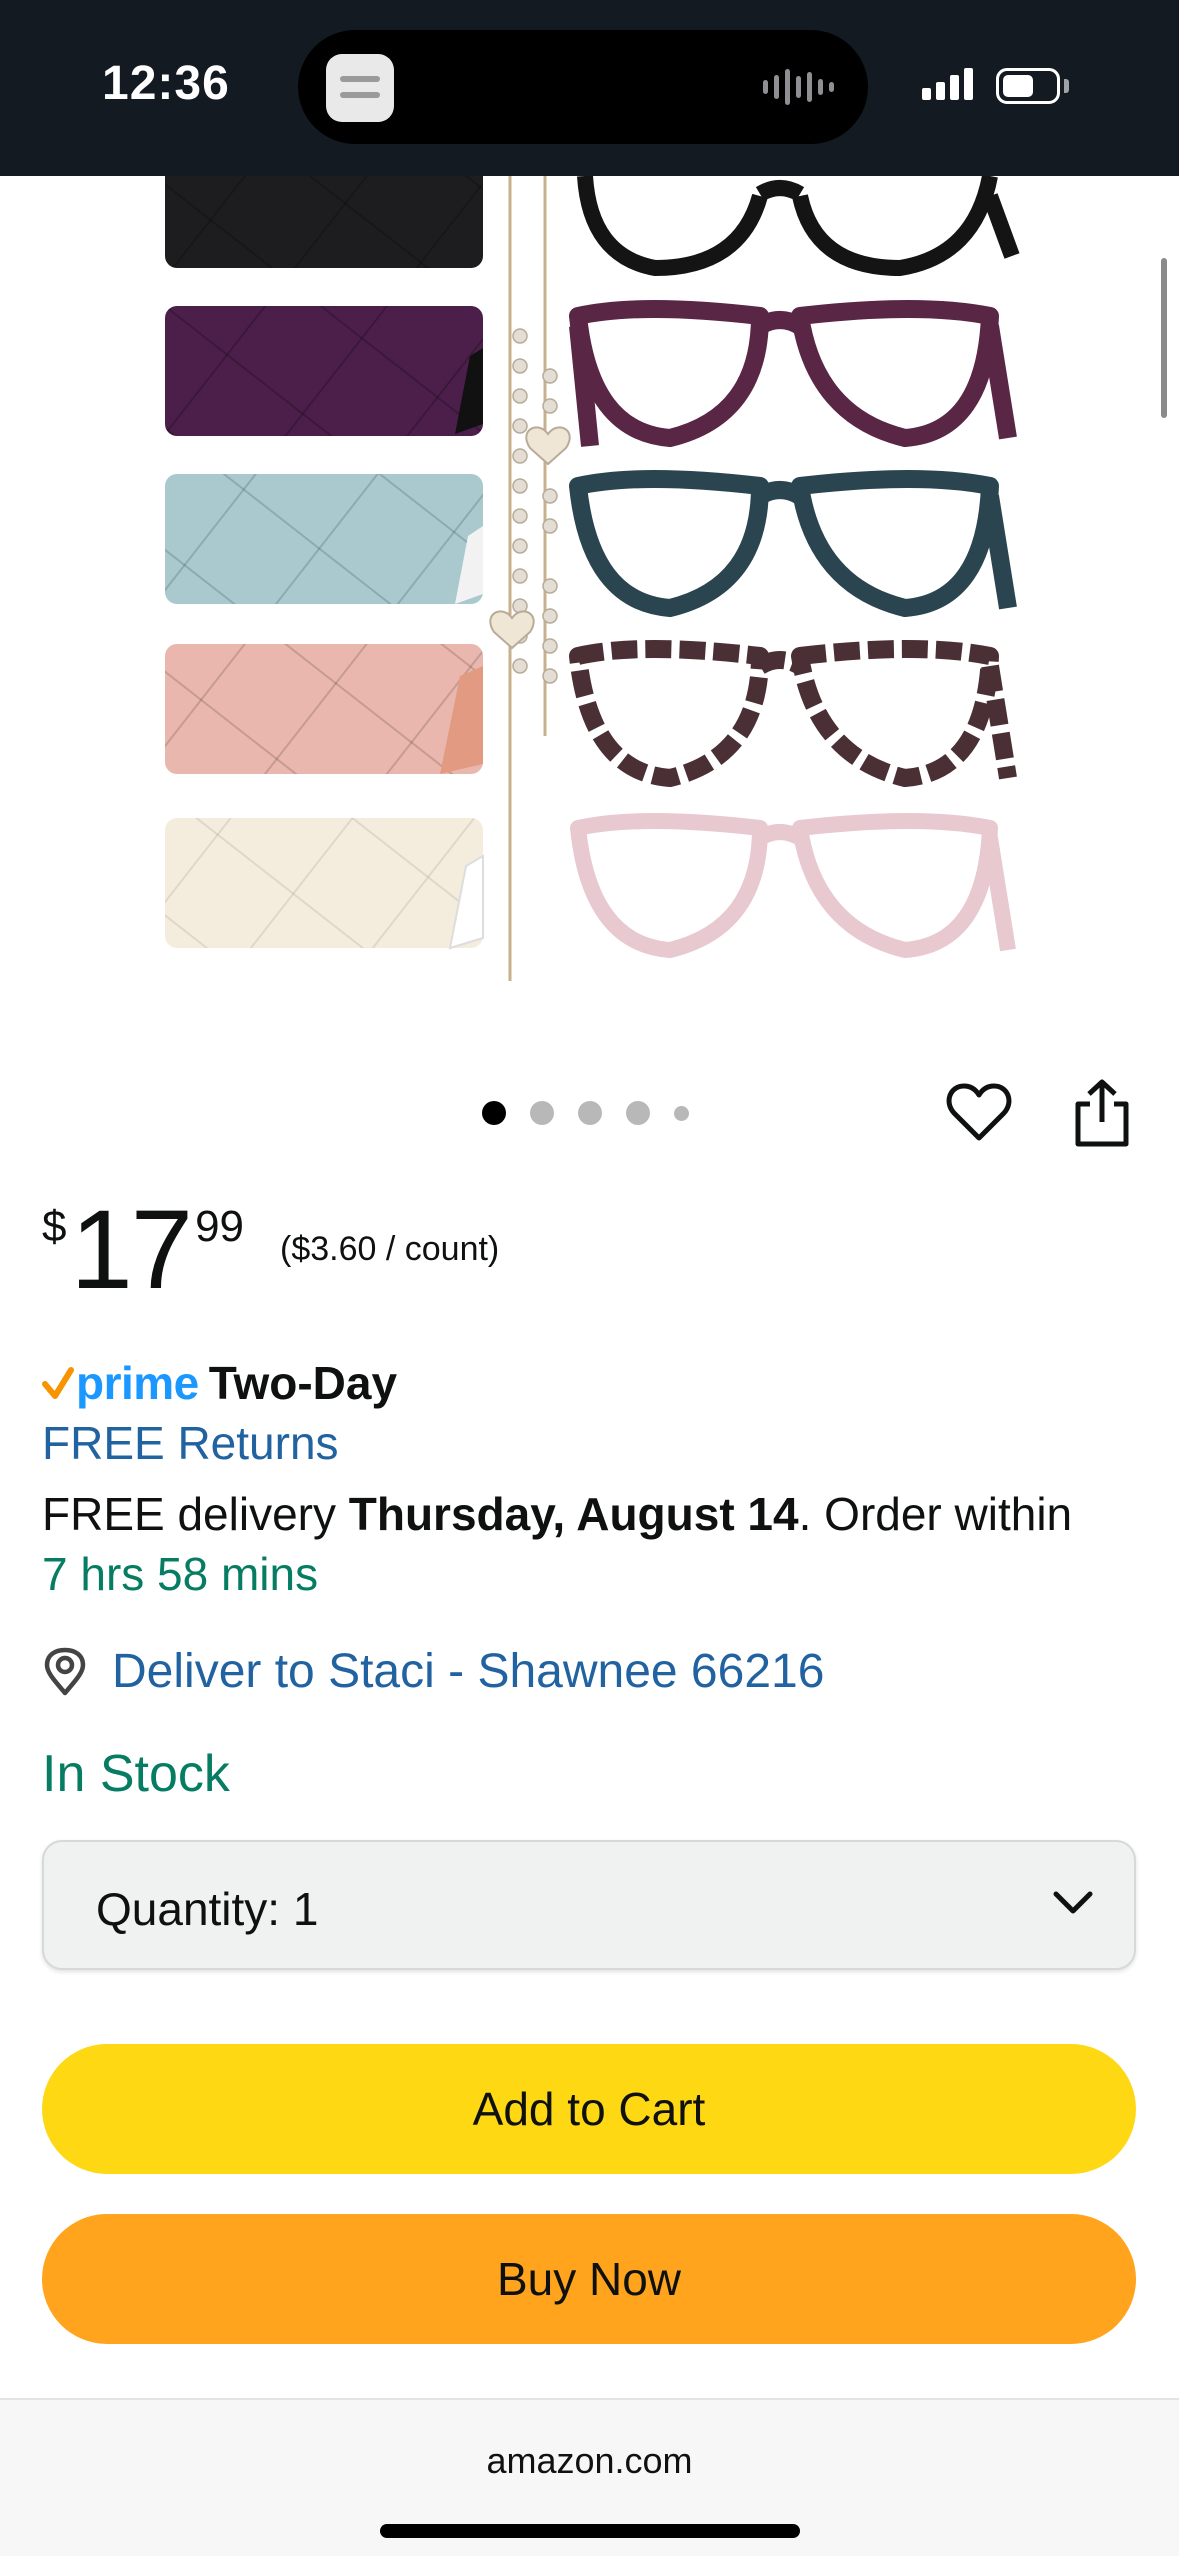 Image resolution: width=1179 pixels, height=2556 pixels. I want to click on quantity-value: 1, so click(305, 1909).